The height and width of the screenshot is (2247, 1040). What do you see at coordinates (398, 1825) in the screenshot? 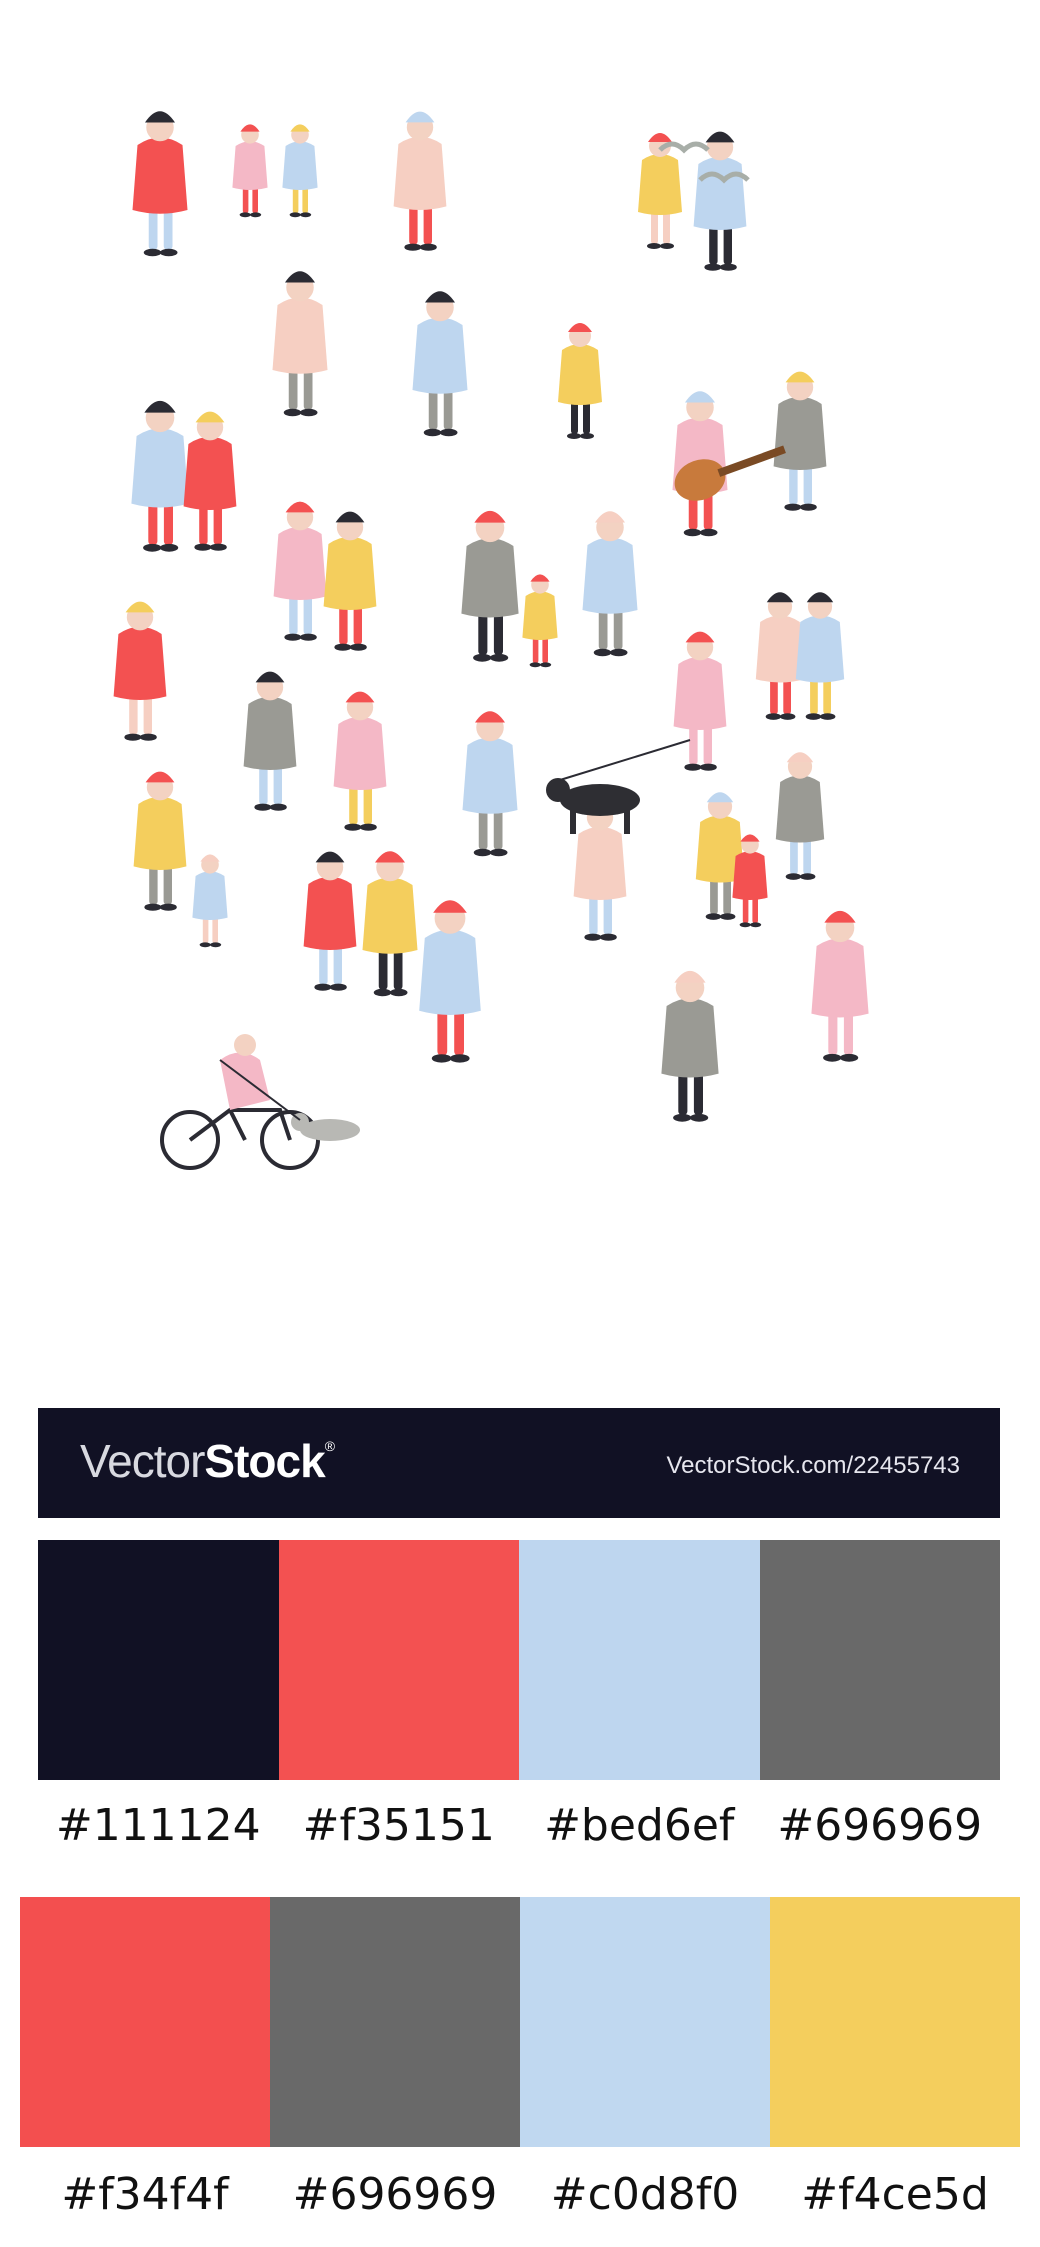
I see `color-swatch-label: #f35151` at bounding box center [398, 1825].